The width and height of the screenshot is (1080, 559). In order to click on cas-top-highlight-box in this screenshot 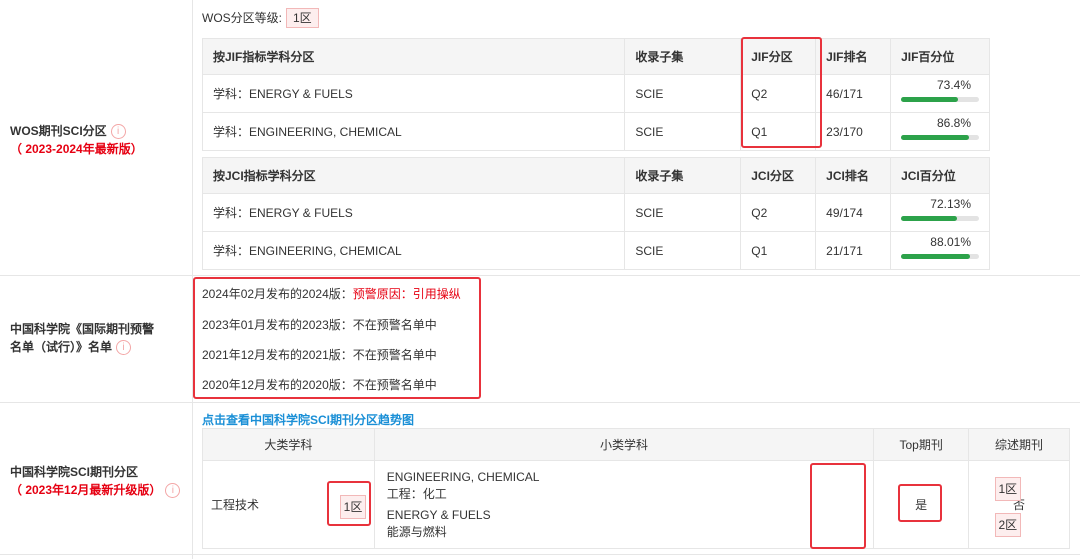, I will do `click(920, 503)`.